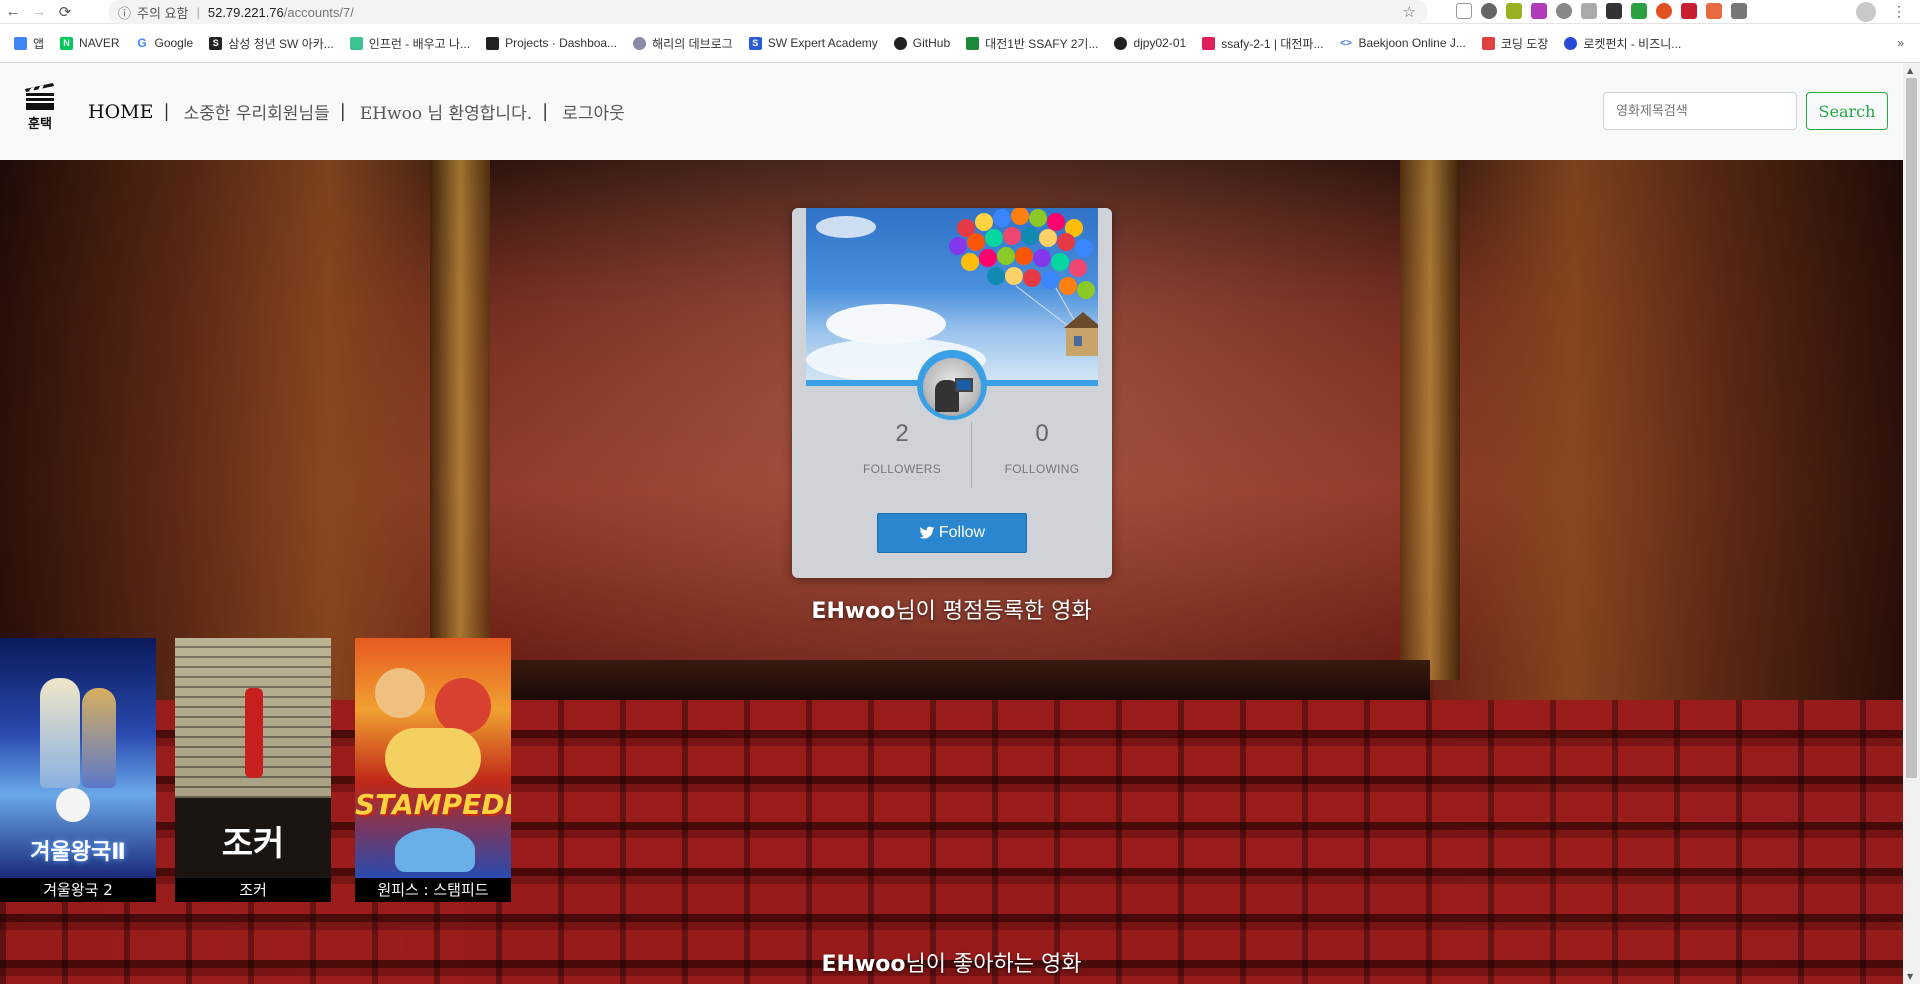  I want to click on scrollbar-thumb, so click(1911, 428).